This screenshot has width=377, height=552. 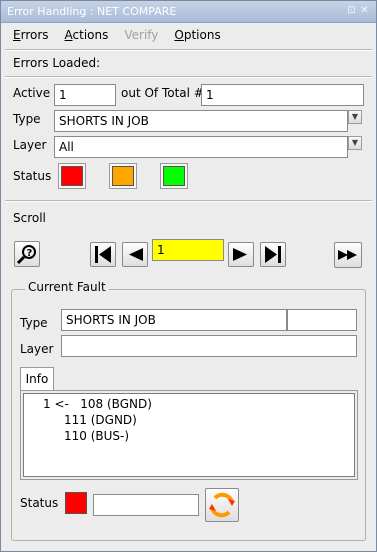 What do you see at coordinates (92, 11) in the screenshot?
I see `window-title: Error Handling : NET COMPARE` at bounding box center [92, 11].